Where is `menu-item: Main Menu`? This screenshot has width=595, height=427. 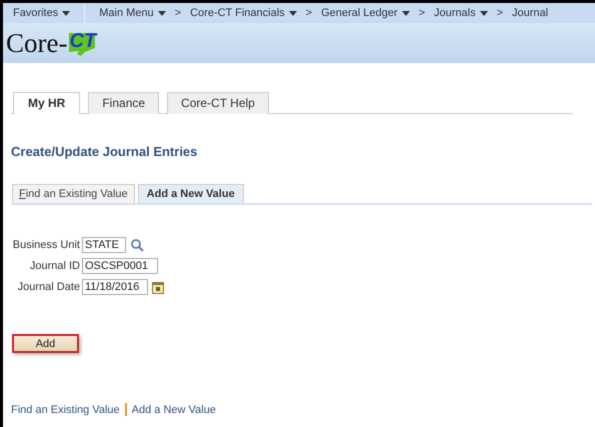 menu-item: Main Menu is located at coordinates (132, 13).